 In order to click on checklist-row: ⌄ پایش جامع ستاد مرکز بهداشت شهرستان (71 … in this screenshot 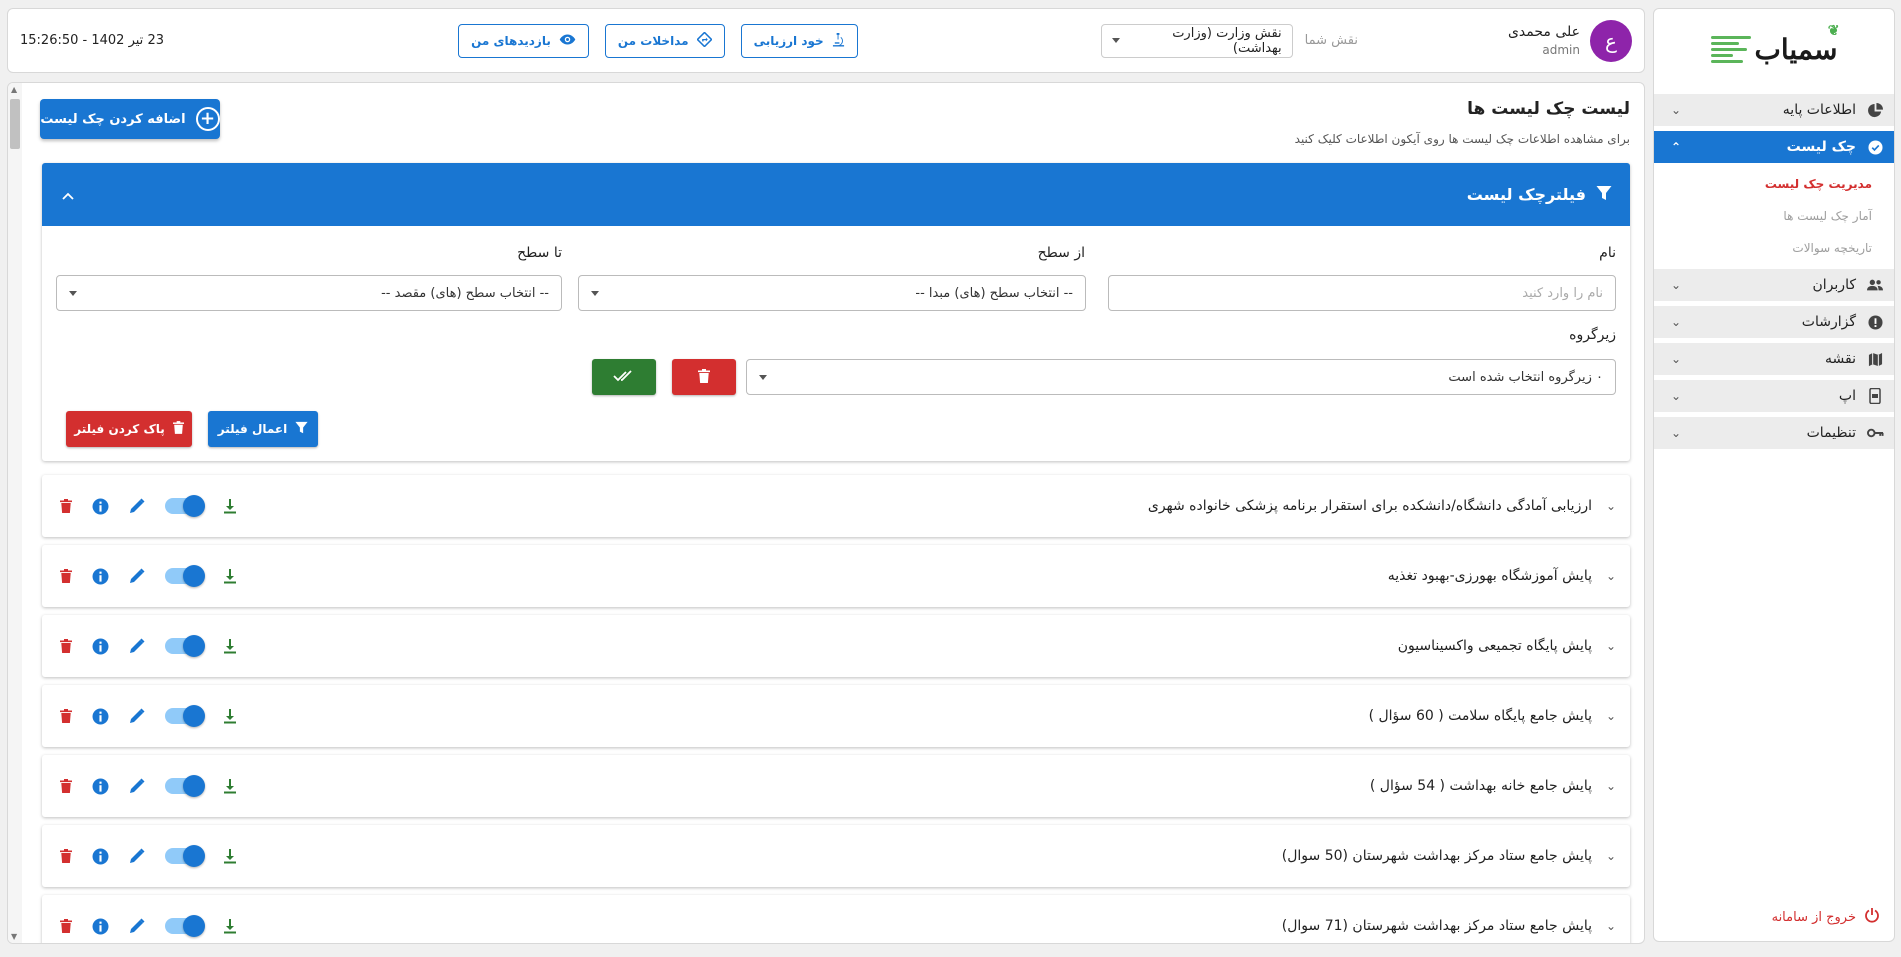, I will do `click(836, 919)`.